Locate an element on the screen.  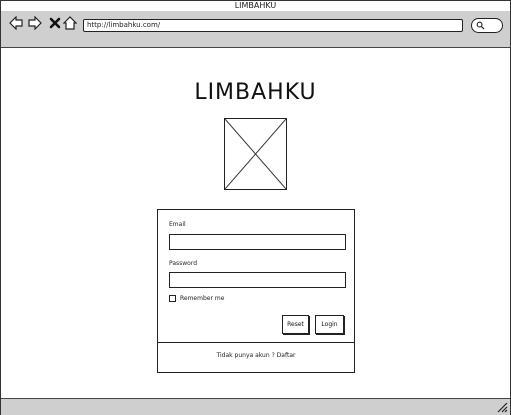
browser-toolbar: http://limbahku.com/ is located at coordinates (255, 29).